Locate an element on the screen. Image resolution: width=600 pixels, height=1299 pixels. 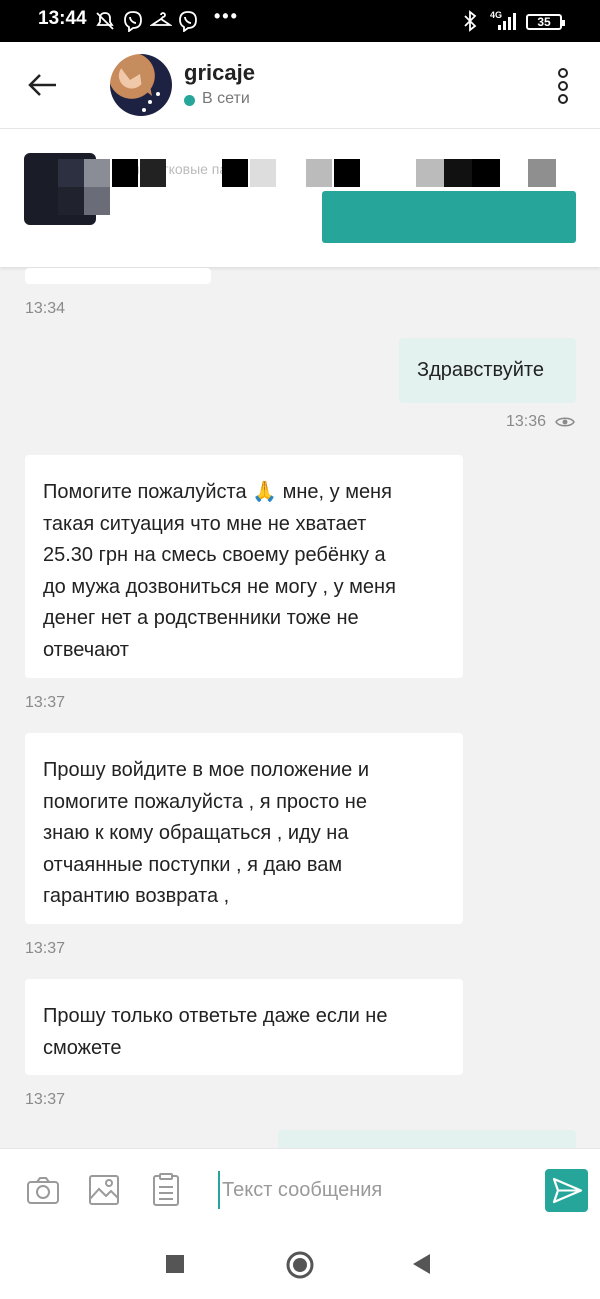
system-nav-bar is located at coordinates (300, 1263).